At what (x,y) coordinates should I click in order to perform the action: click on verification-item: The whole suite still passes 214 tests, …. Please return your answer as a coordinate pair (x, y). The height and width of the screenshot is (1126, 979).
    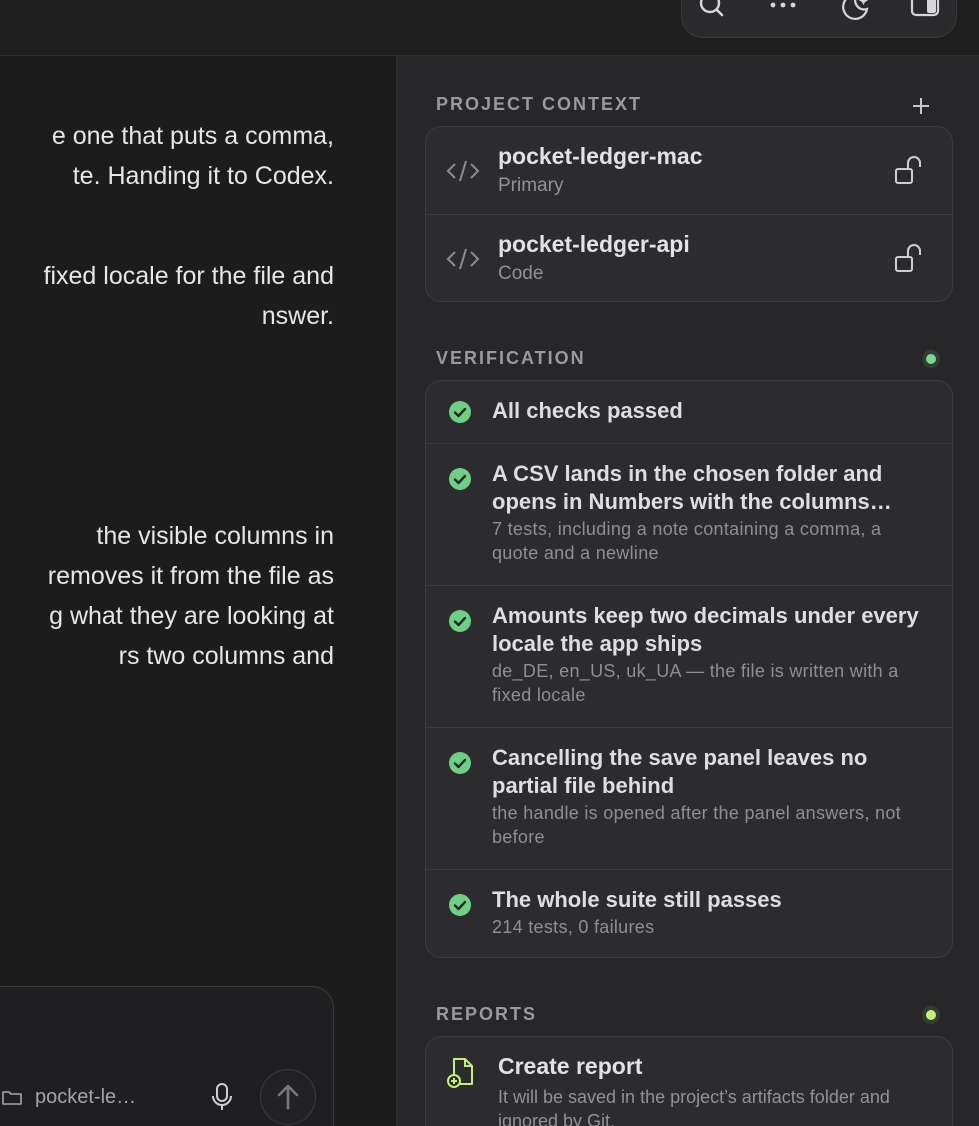
    Looking at the image, I should click on (689, 913).